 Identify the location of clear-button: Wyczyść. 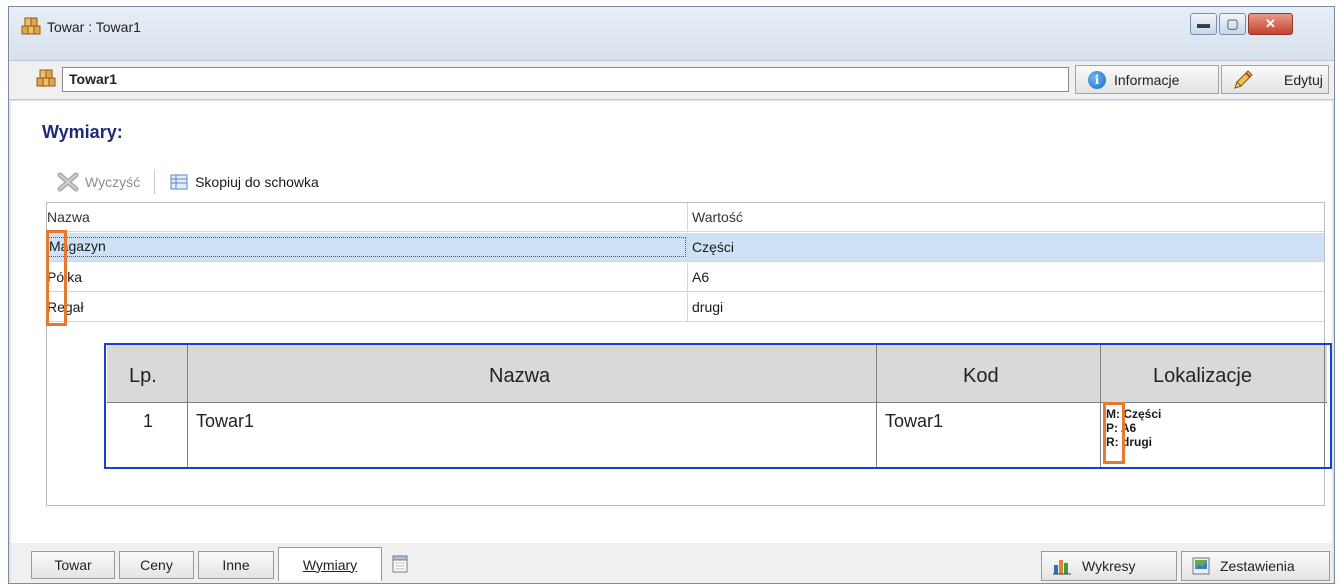
(98, 182).